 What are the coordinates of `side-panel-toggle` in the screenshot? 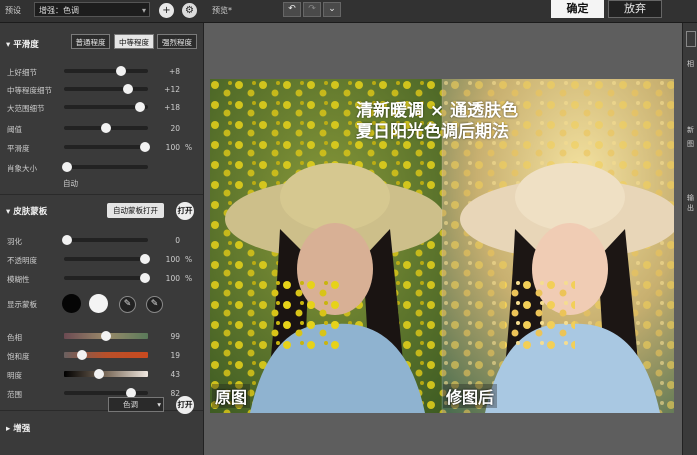 It's located at (691, 39).